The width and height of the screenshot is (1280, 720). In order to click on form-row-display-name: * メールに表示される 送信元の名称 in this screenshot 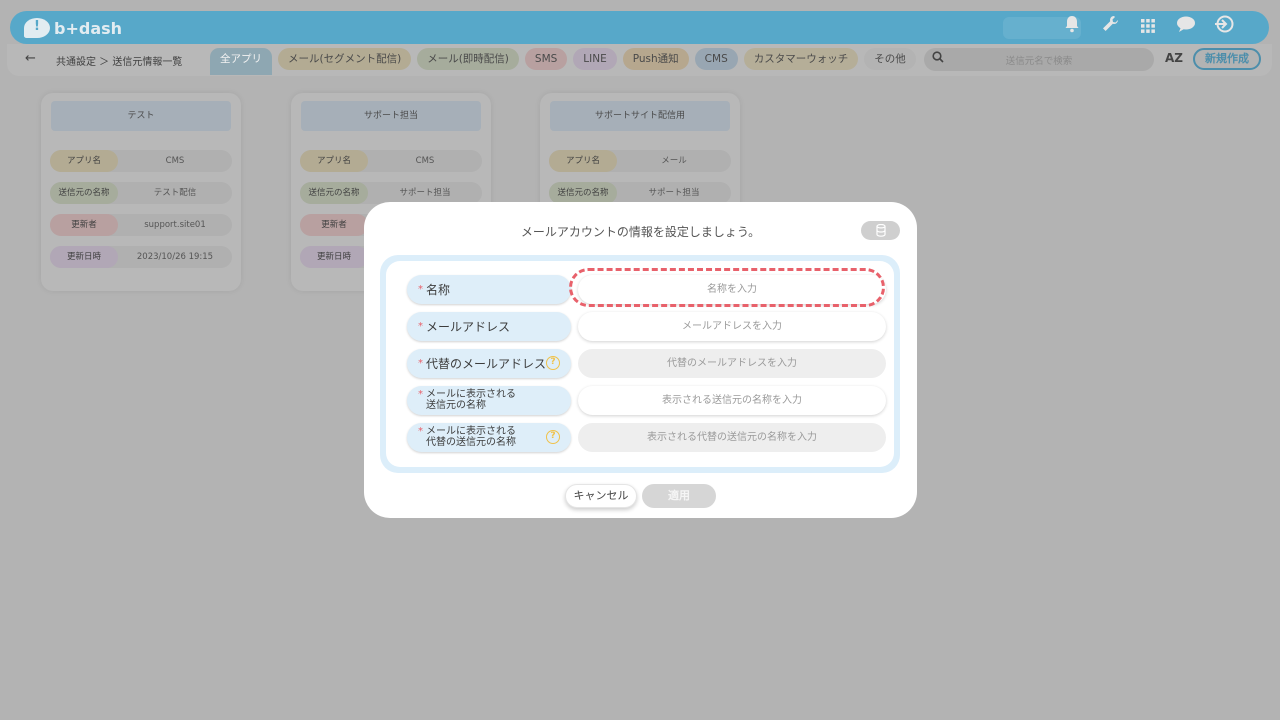, I will do `click(642, 400)`.